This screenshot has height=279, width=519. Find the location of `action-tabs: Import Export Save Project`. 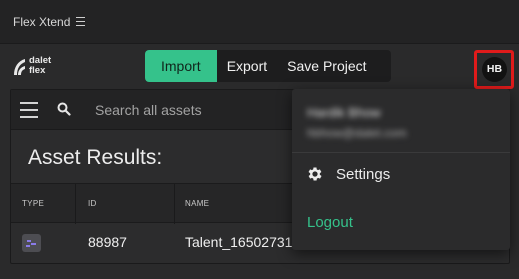

action-tabs: Import Export Save Project is located at coordinates (268, 66).